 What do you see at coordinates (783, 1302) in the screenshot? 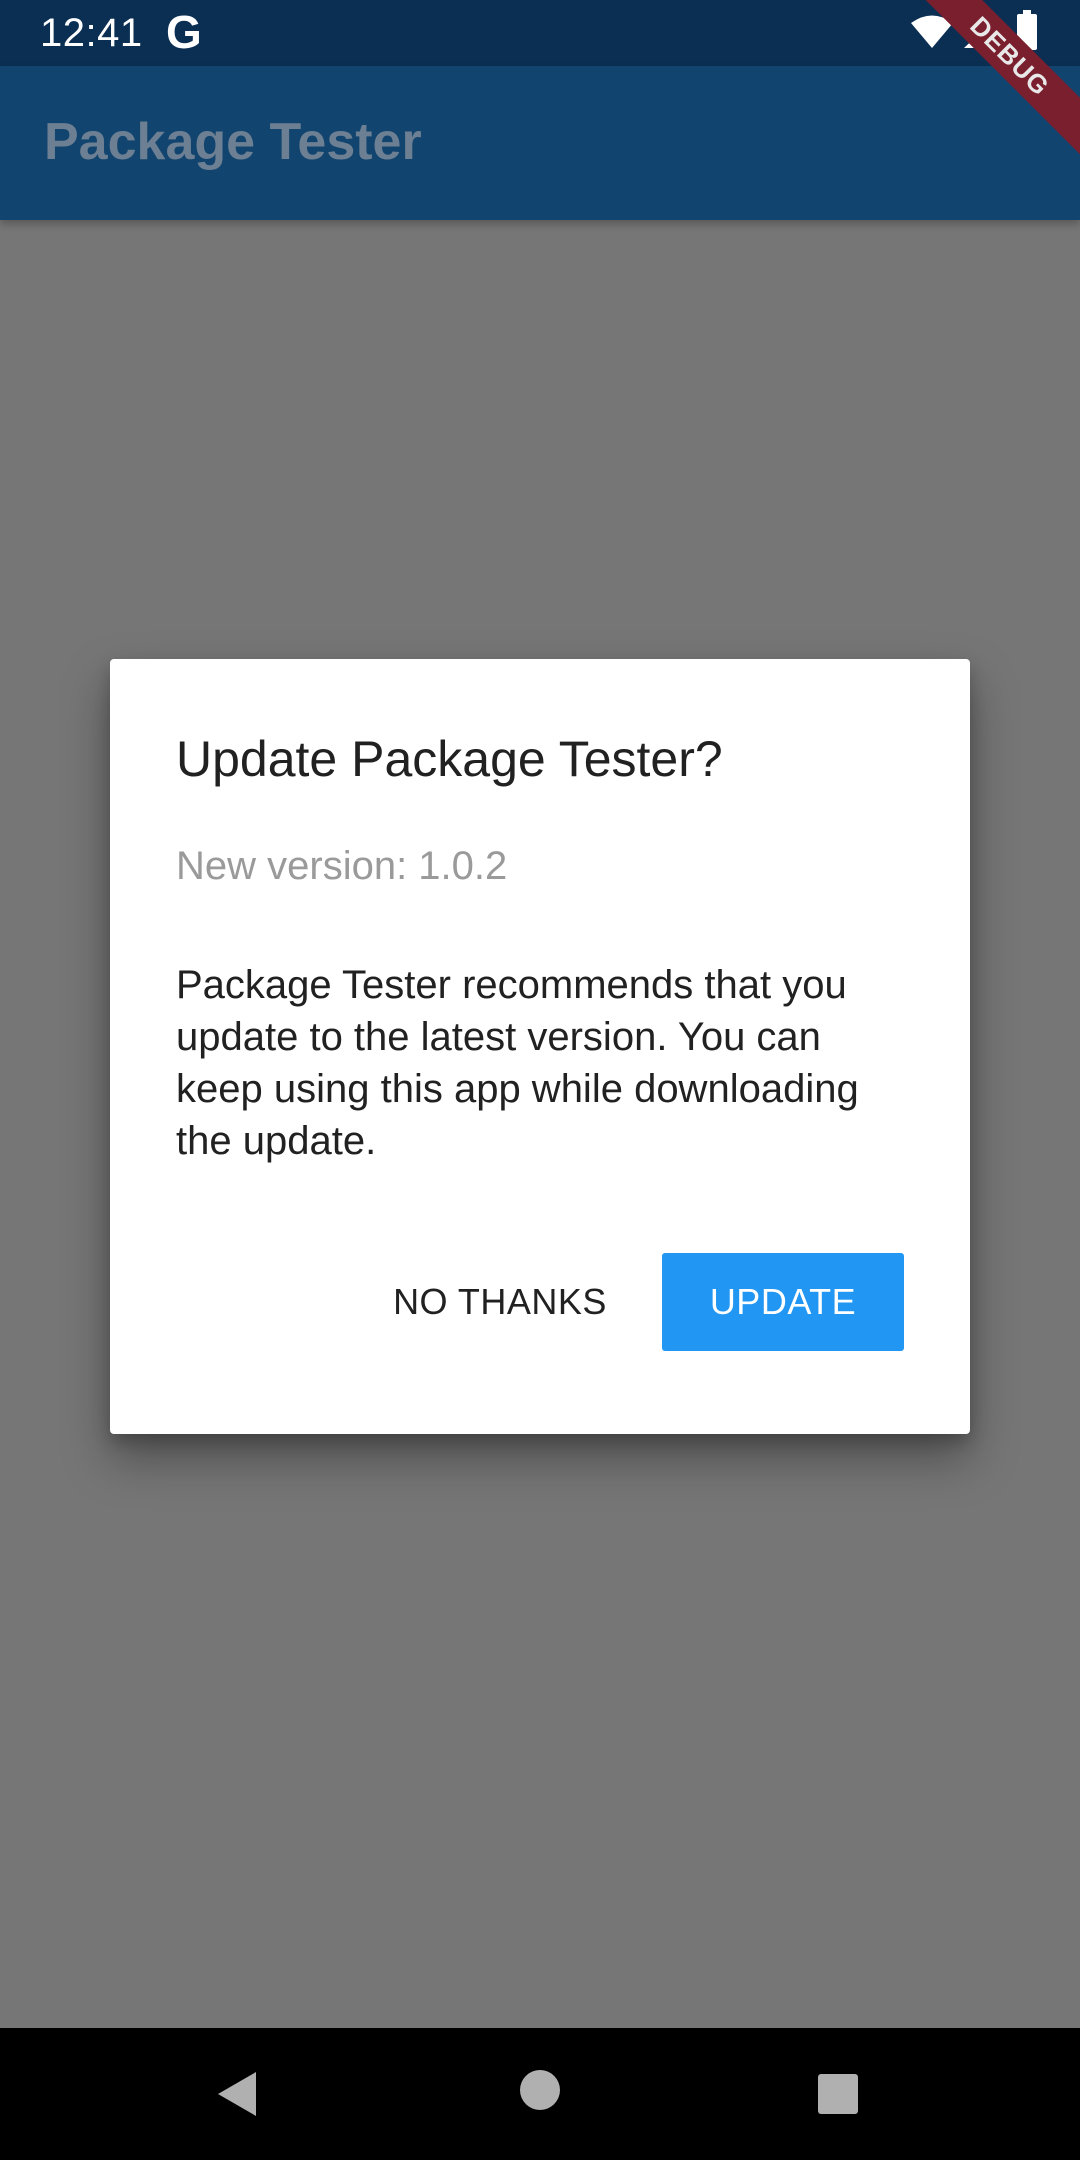
I see `update-button: UPDATE` at bounding box center [783, 1302].